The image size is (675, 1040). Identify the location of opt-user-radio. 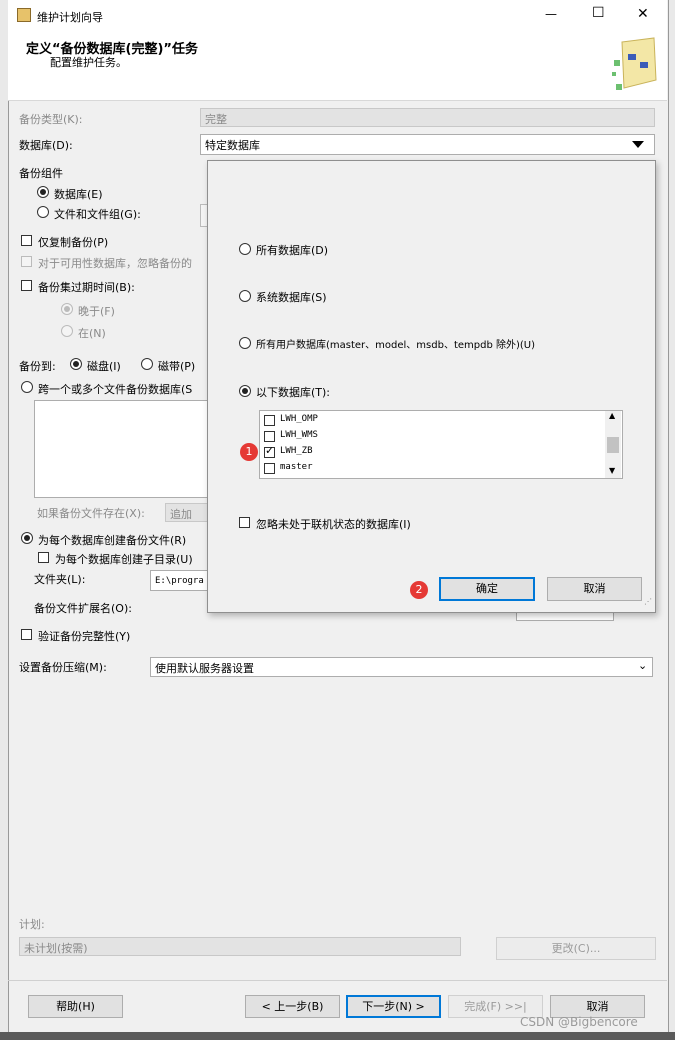
(245, 343).